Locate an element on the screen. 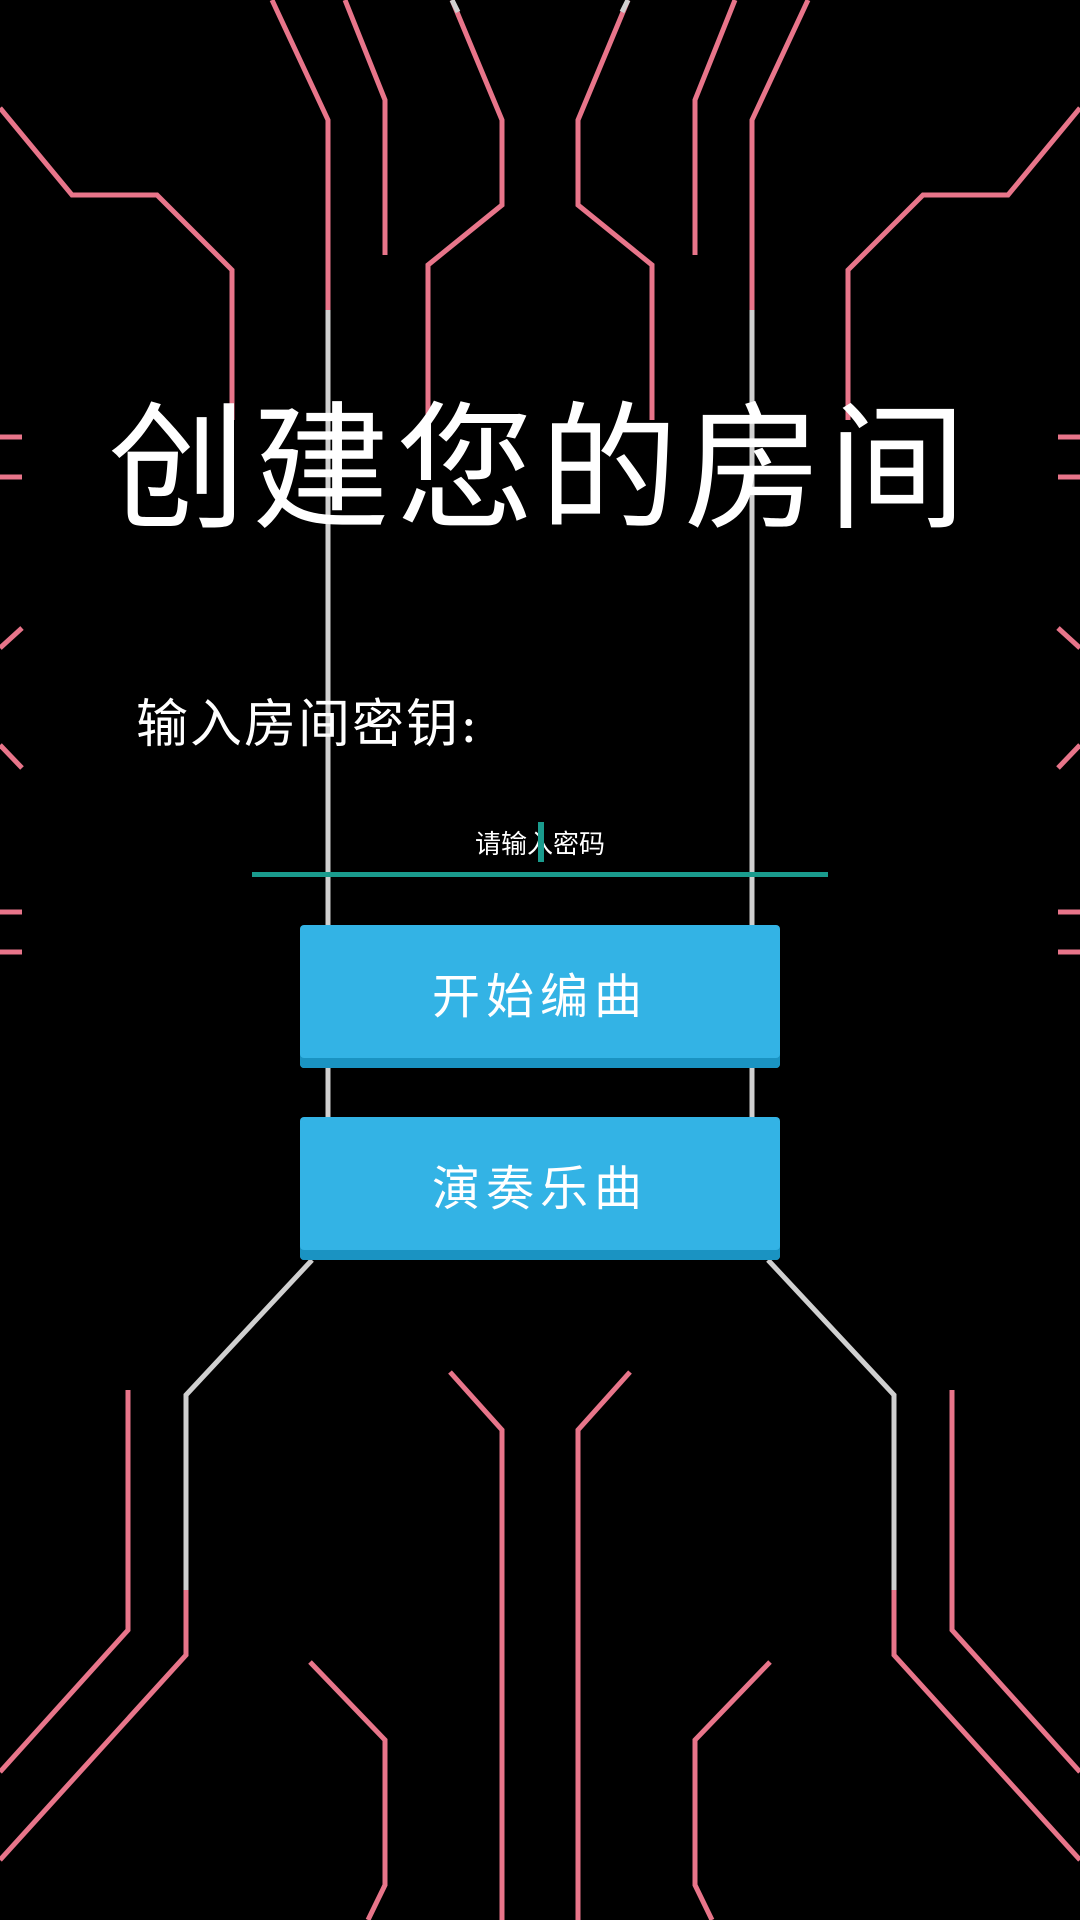 This screenshot has height=1920, width=1080. page-title: 创建您的房间 is located at coordinates (539, 469).